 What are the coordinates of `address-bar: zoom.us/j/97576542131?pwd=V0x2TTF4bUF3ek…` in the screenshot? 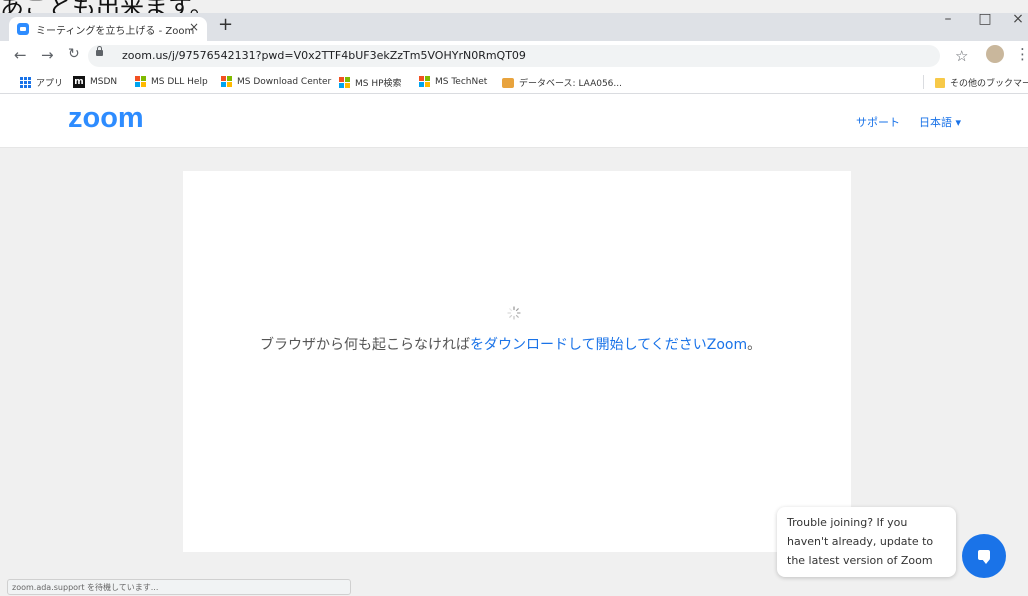 It's located at (514, 56).